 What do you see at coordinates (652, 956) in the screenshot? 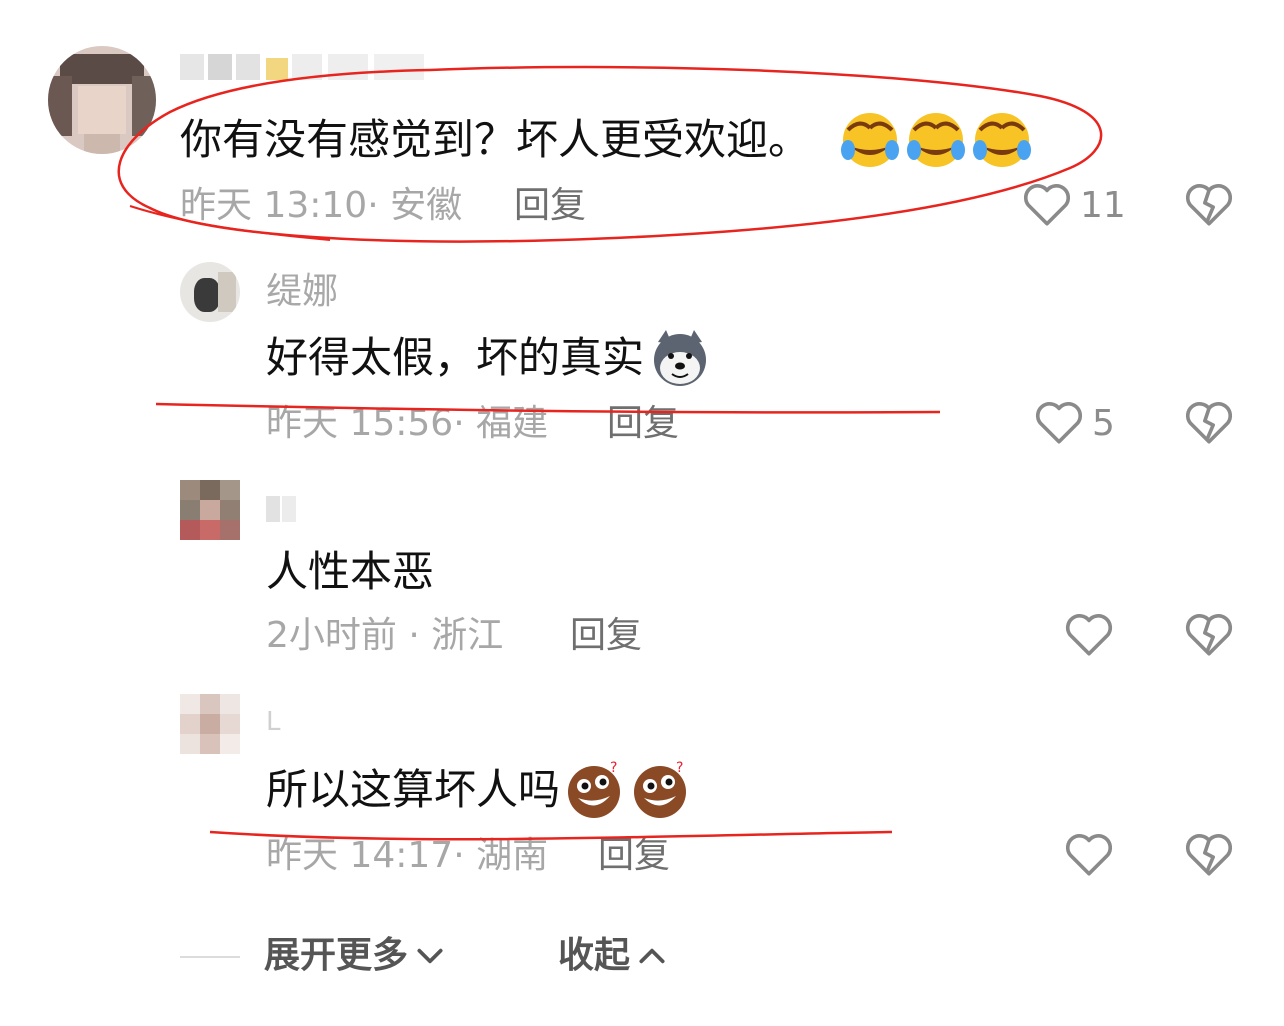
I see `chevron-up-icon` at bounding box center [652, 956].